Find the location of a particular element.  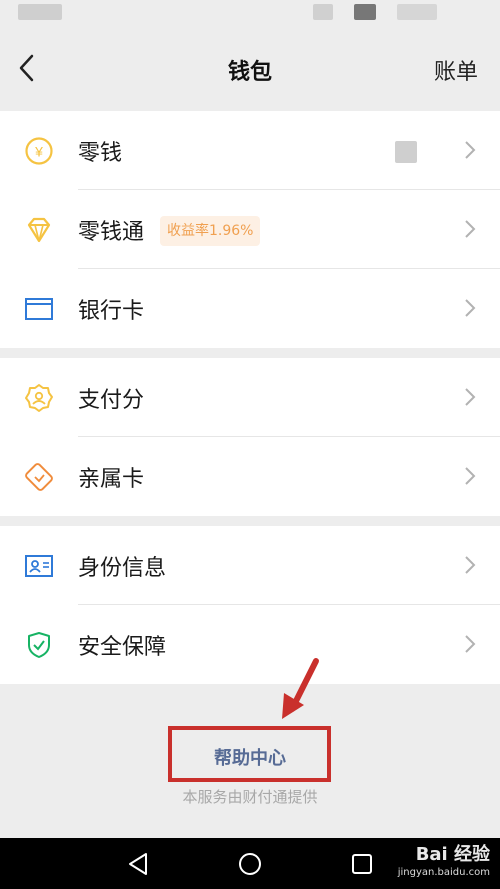

nav-recent-icon is located at coordinates (362, 864).